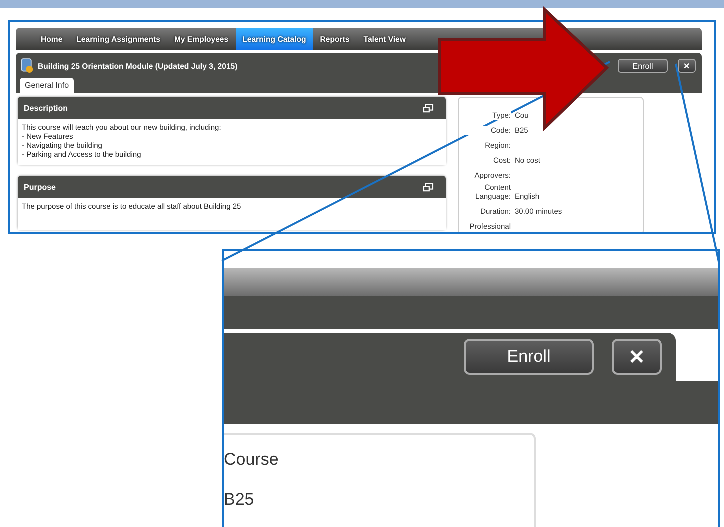 The image size is (724, 527). What do you see at coordinates (252, 460) in the screenshot?
I see `field-value: Course` at bounding box center [252, 460].